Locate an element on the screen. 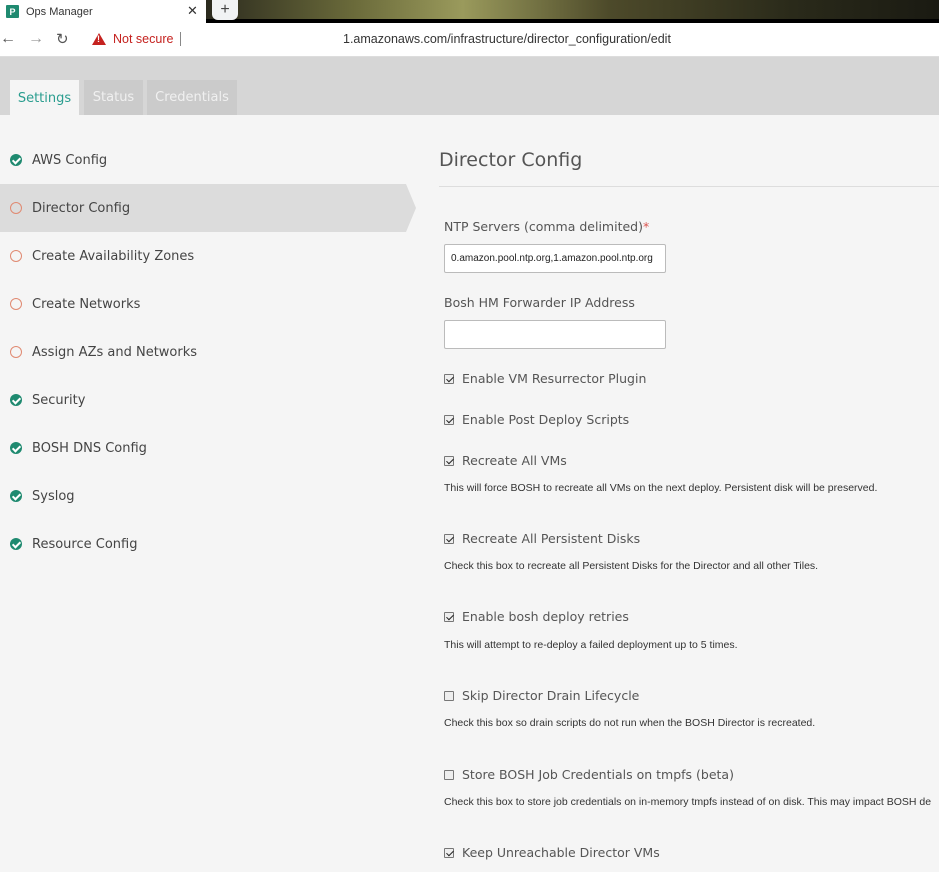  app-tab-band: Settings Status Credentials is located at coordinates (469, 86).